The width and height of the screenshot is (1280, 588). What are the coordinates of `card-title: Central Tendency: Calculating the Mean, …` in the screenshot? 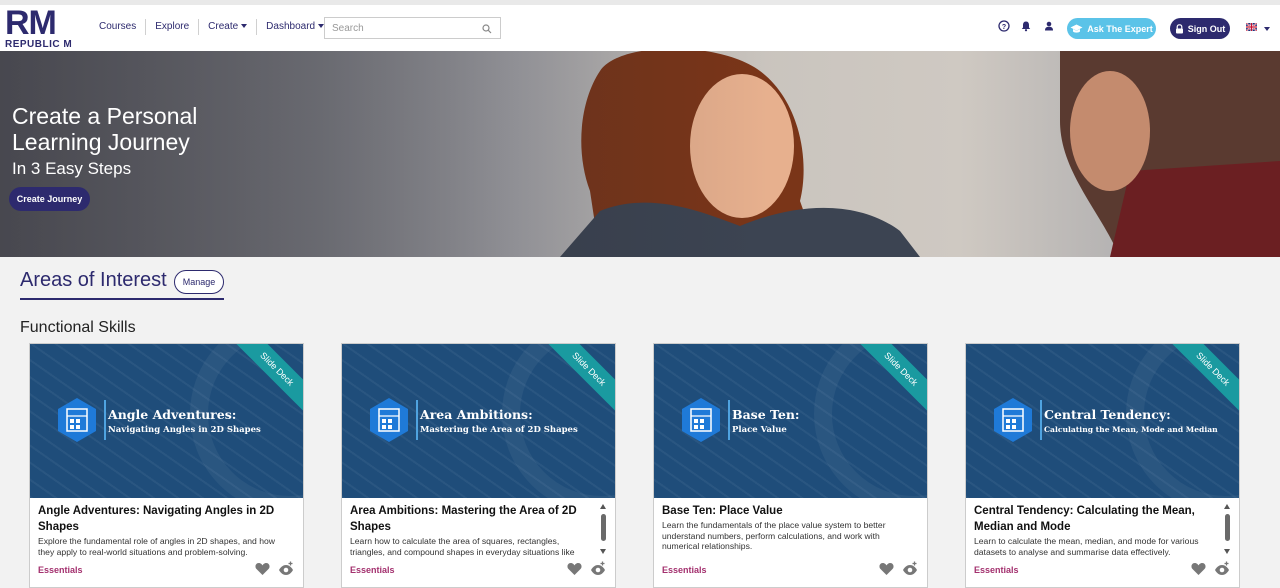 It's located at (1096, 519).